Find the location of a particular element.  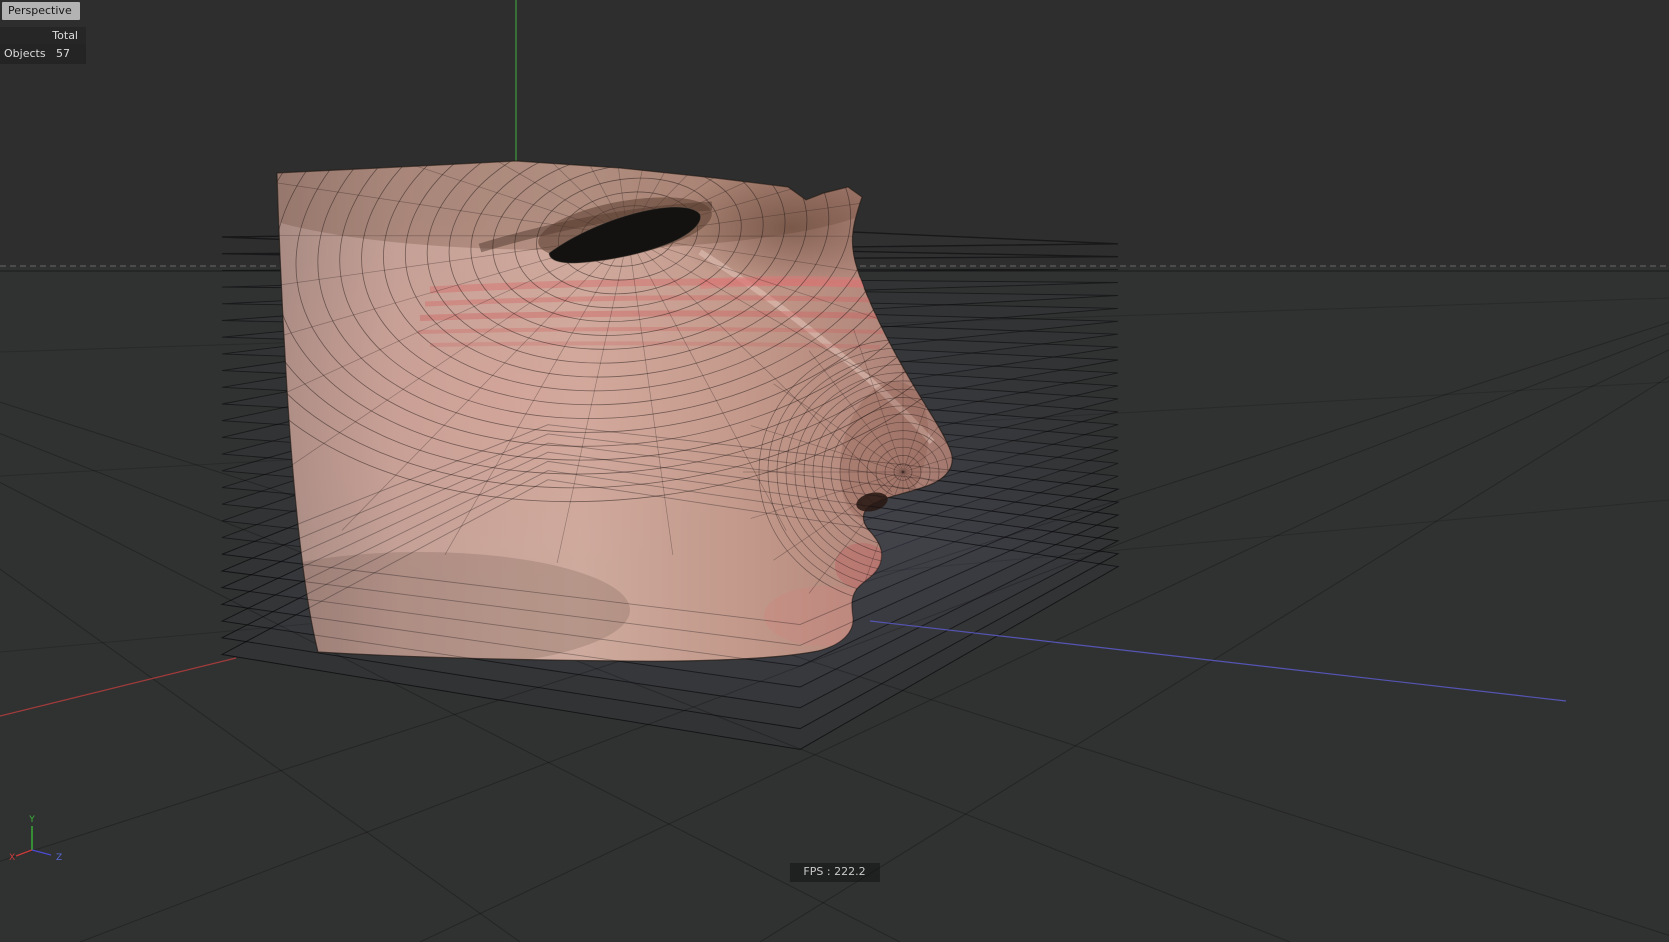

stats-row-objects: Objects 57 is located at coordinates (43, 54).